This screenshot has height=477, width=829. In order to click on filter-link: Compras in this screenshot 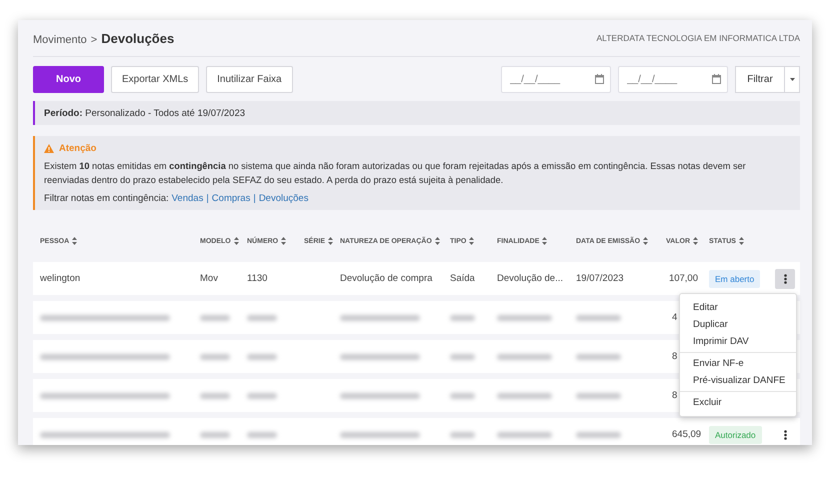, I will do `click(231, 198)`.